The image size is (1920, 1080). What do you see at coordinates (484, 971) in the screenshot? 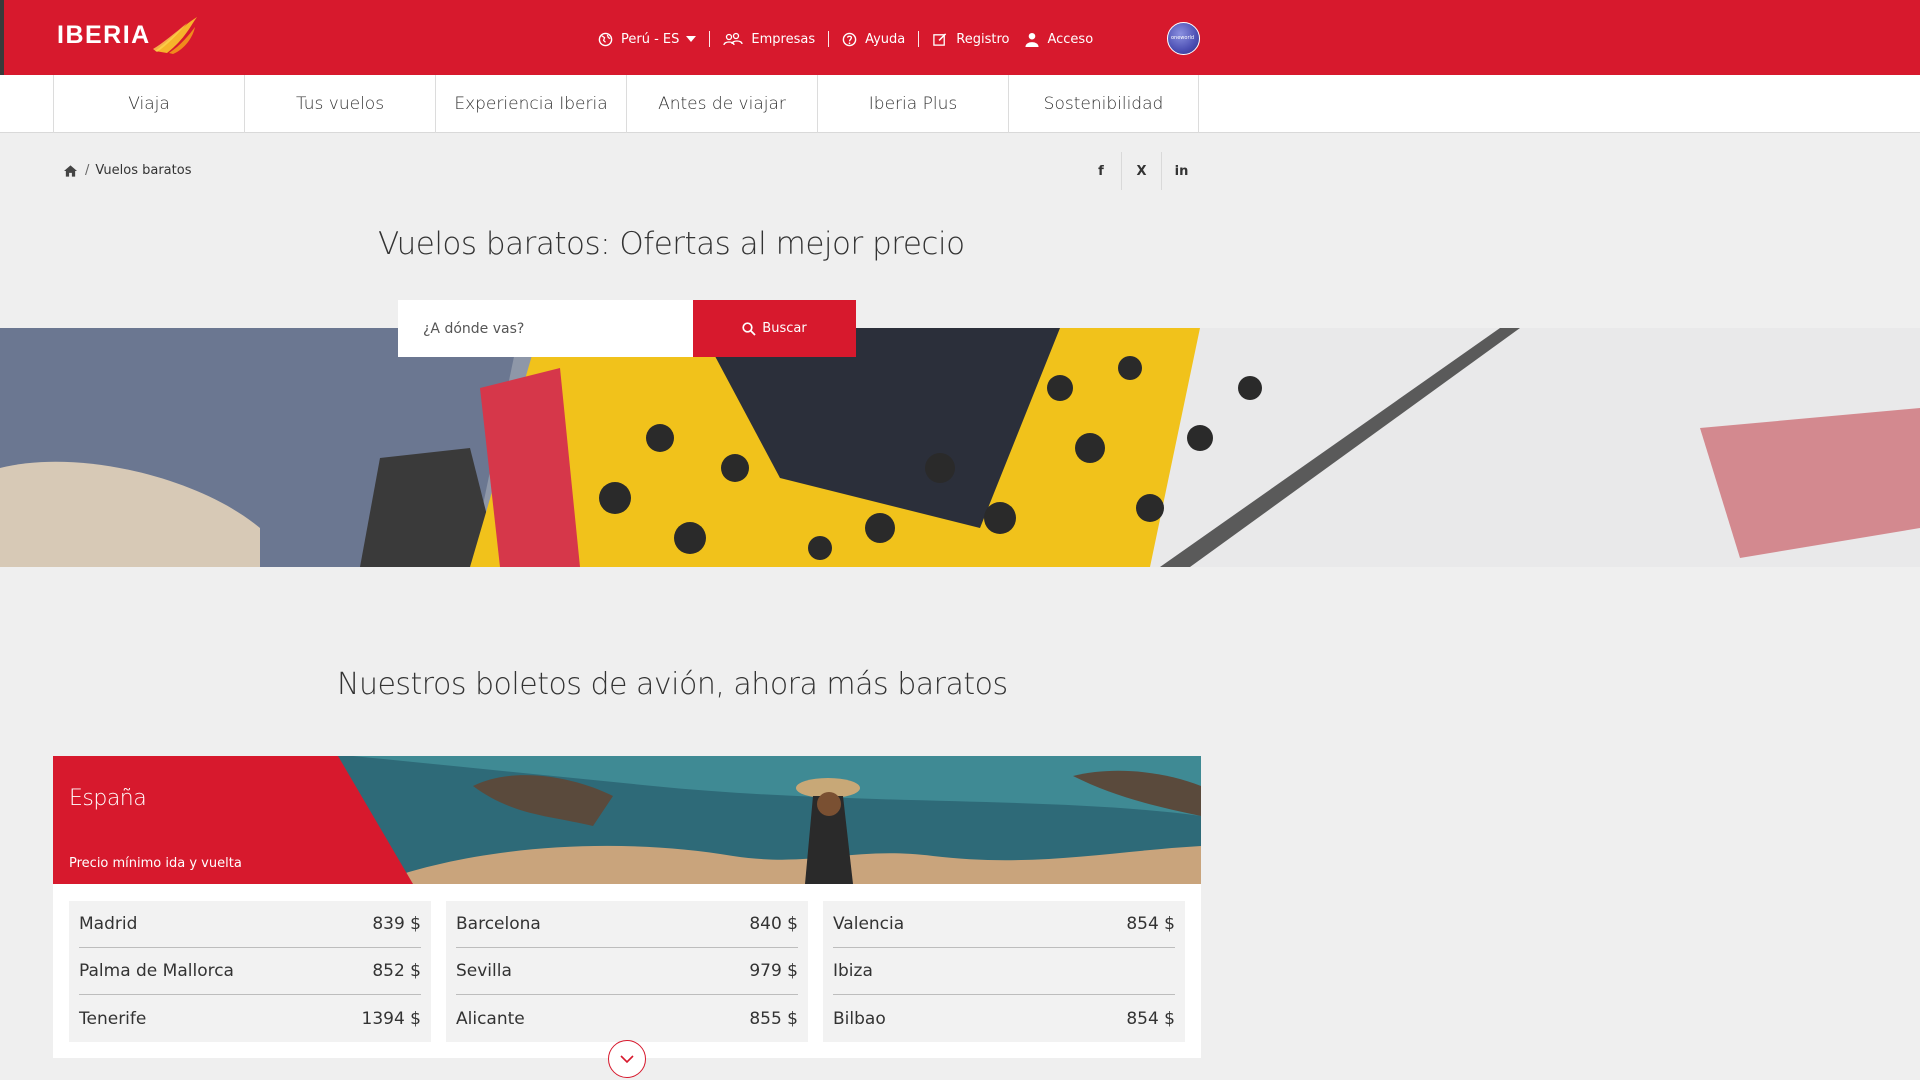
I see `city-name: Sevilla` at bounding box center [484, 971].